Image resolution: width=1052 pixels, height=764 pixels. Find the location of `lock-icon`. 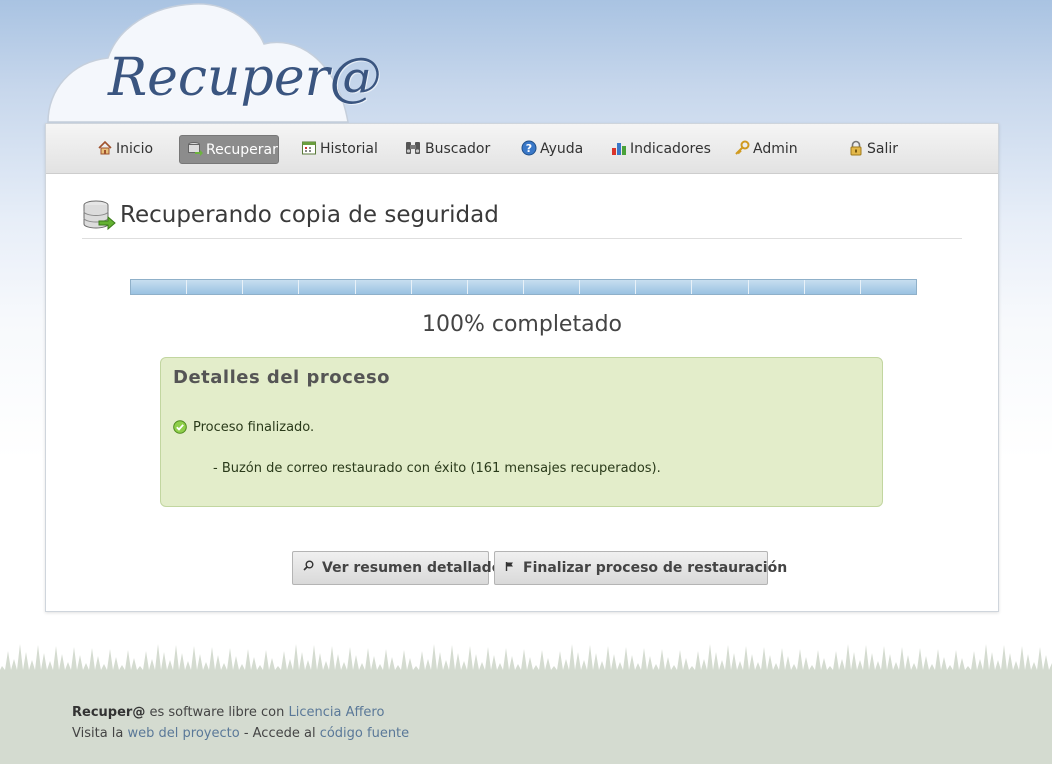

lock-icon is located at coordinates (856, 152).